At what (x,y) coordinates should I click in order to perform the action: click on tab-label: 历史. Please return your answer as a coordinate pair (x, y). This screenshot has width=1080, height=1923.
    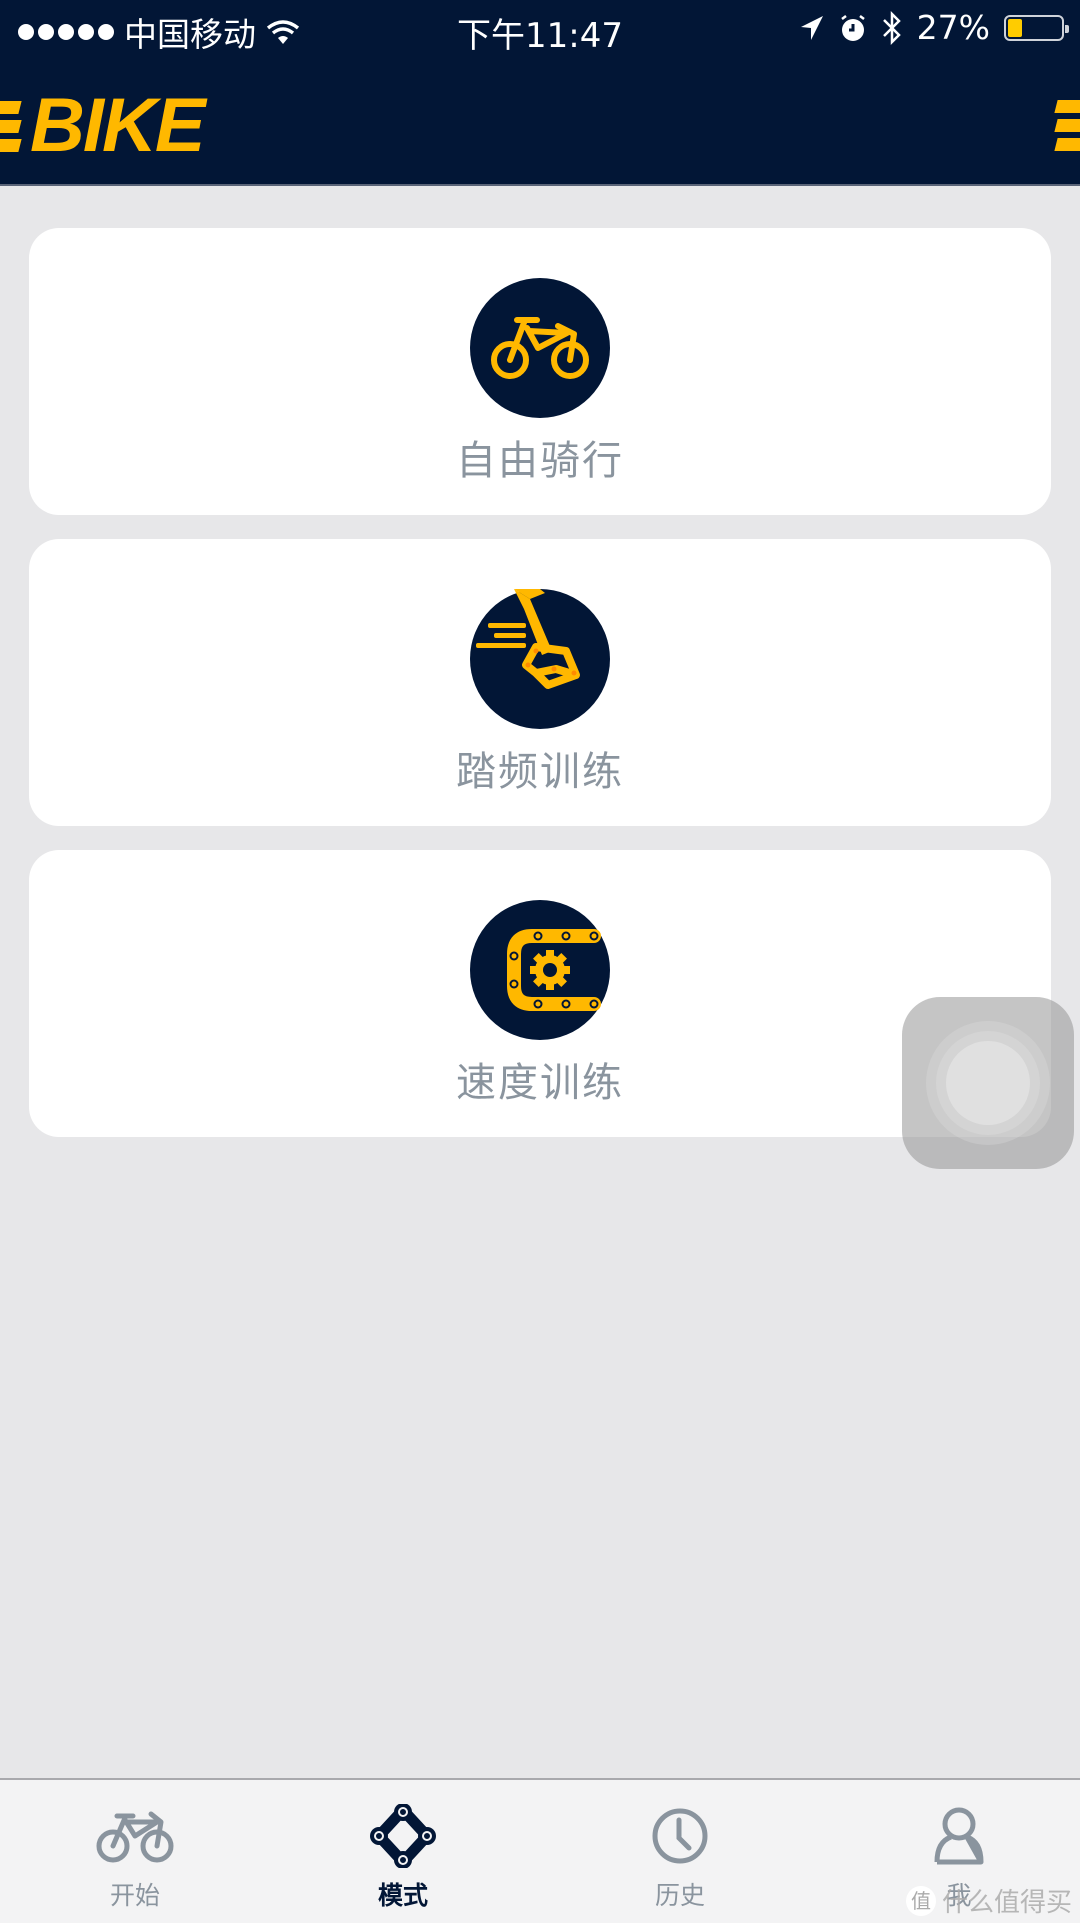
    Looking at the image, I should click on (679, 1895).